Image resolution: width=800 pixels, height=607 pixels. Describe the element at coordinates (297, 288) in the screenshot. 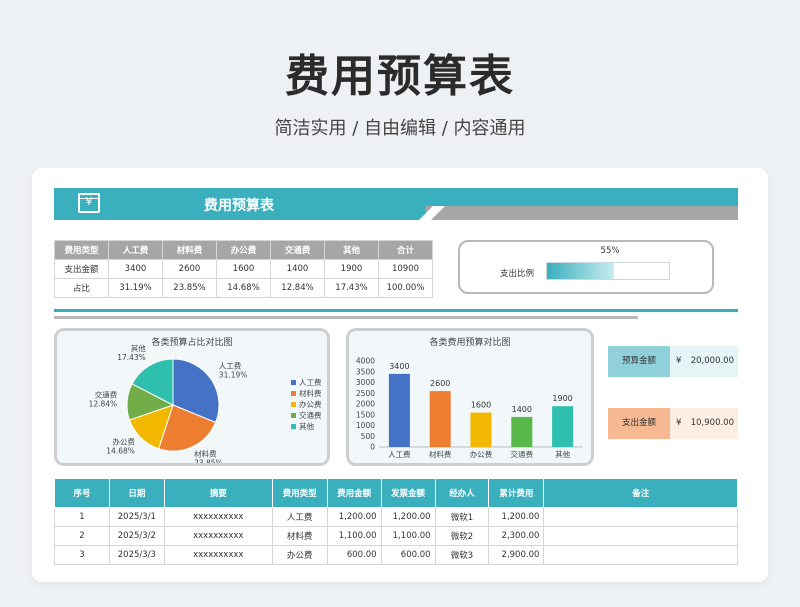

I see `summary-cell: 12.84%` at that location.